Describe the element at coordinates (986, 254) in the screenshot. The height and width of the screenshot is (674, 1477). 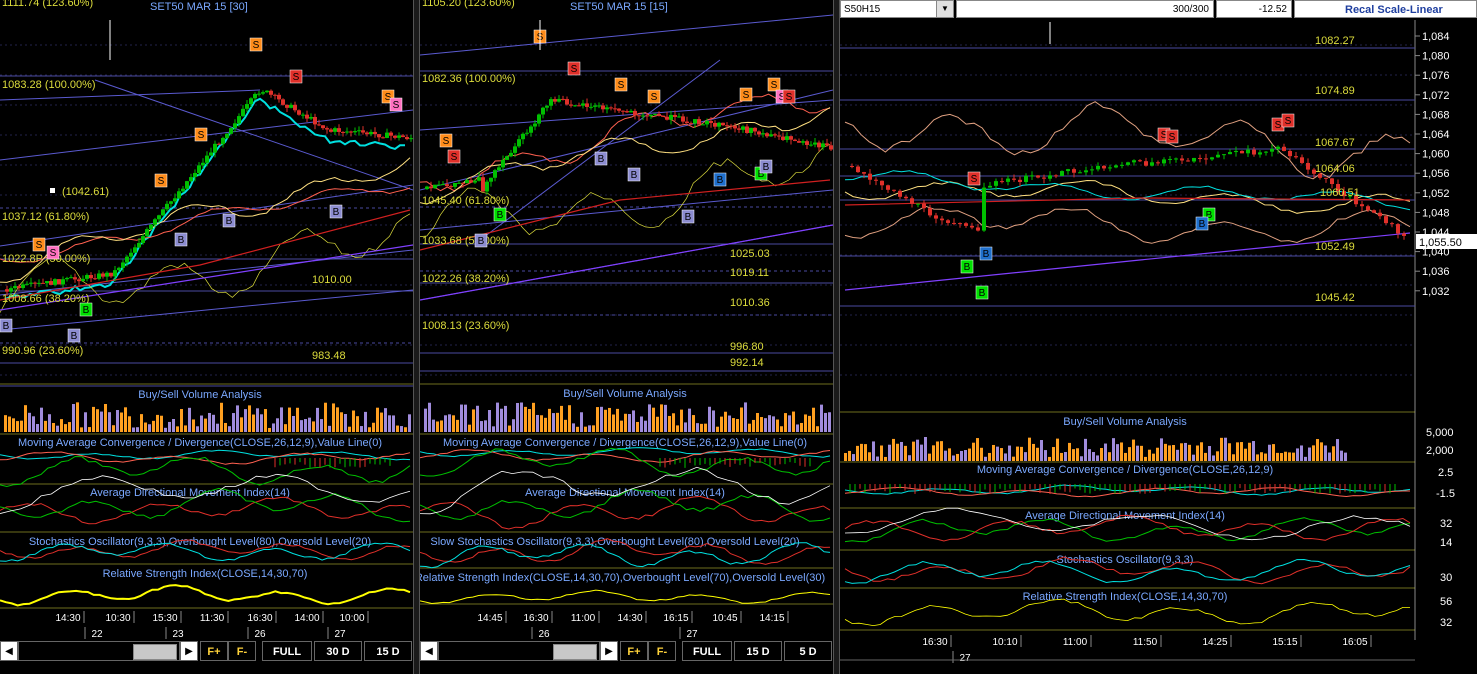
I see `buy-signal-marker-label: B` at that location.